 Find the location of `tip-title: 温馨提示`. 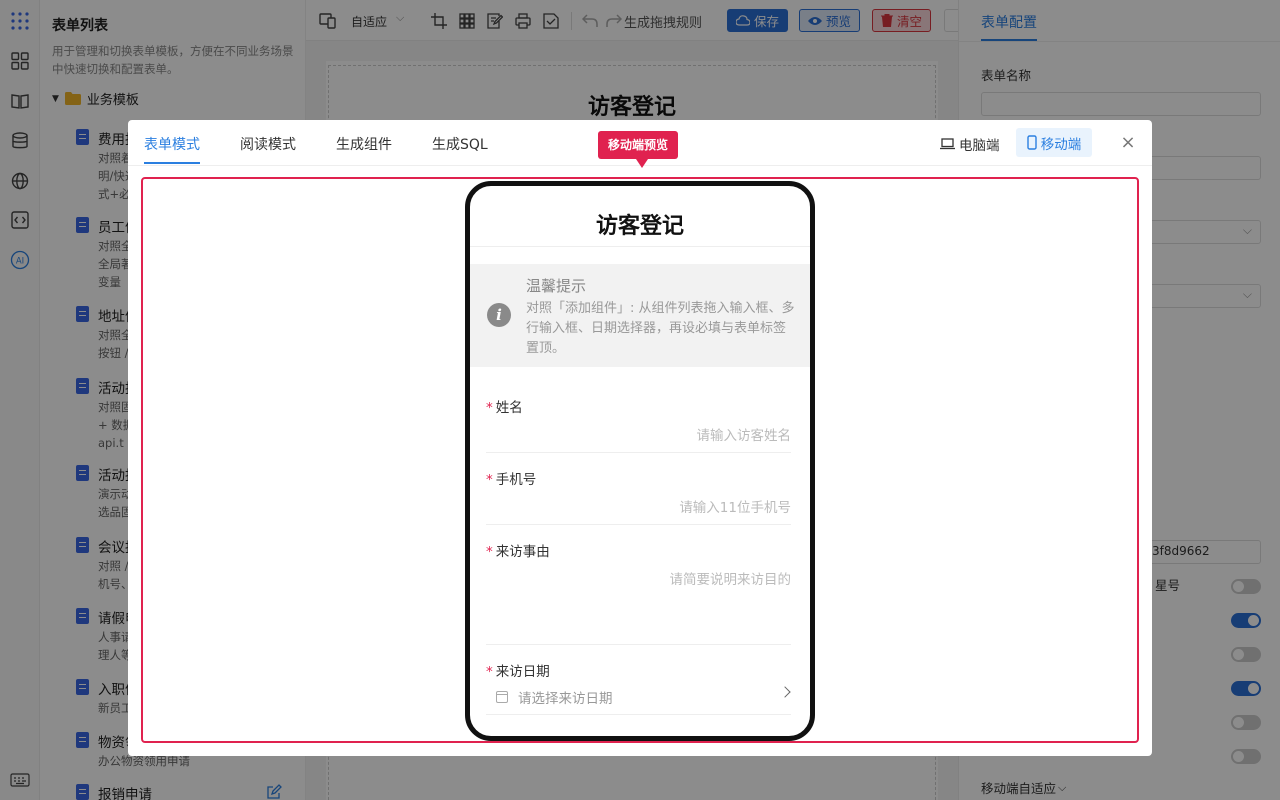

tip-title: 温馨提示 is located at coordinates (556, 286).